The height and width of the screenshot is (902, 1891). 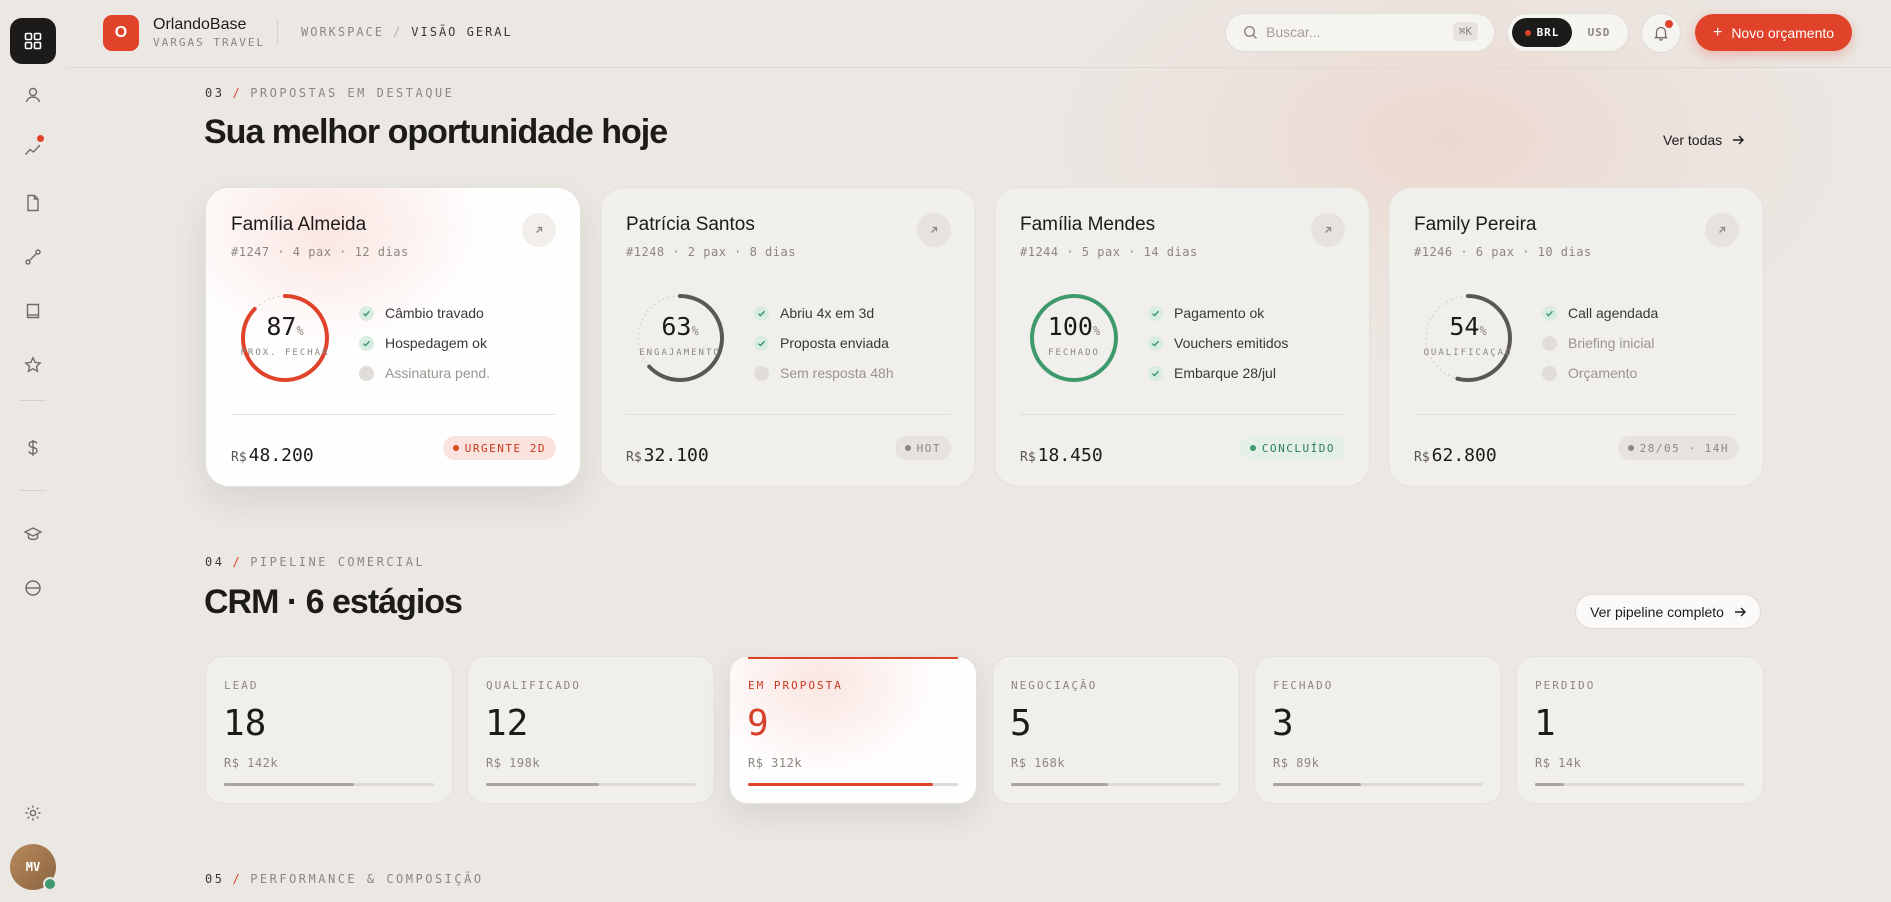 I want to click on pipeline-stage-card: NEGOCIAÇÃO 5 R$ 168k, so click(x=1116, y=730).